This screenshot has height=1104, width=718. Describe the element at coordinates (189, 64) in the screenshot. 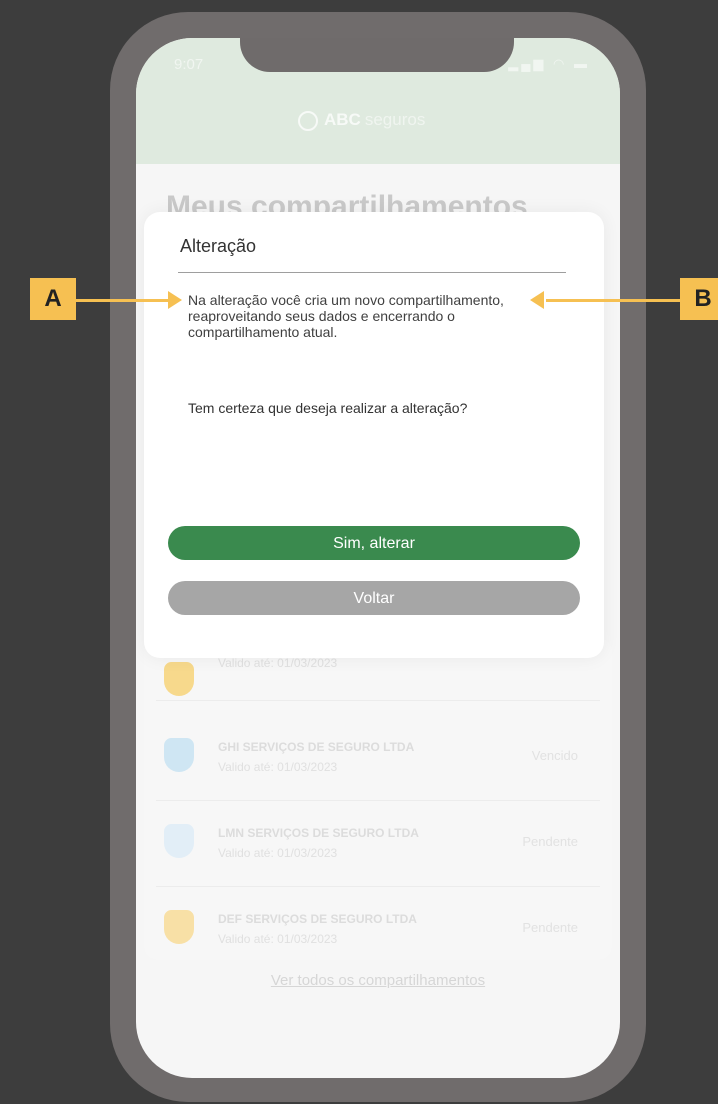

I see `status-time: 9:07` at that location.